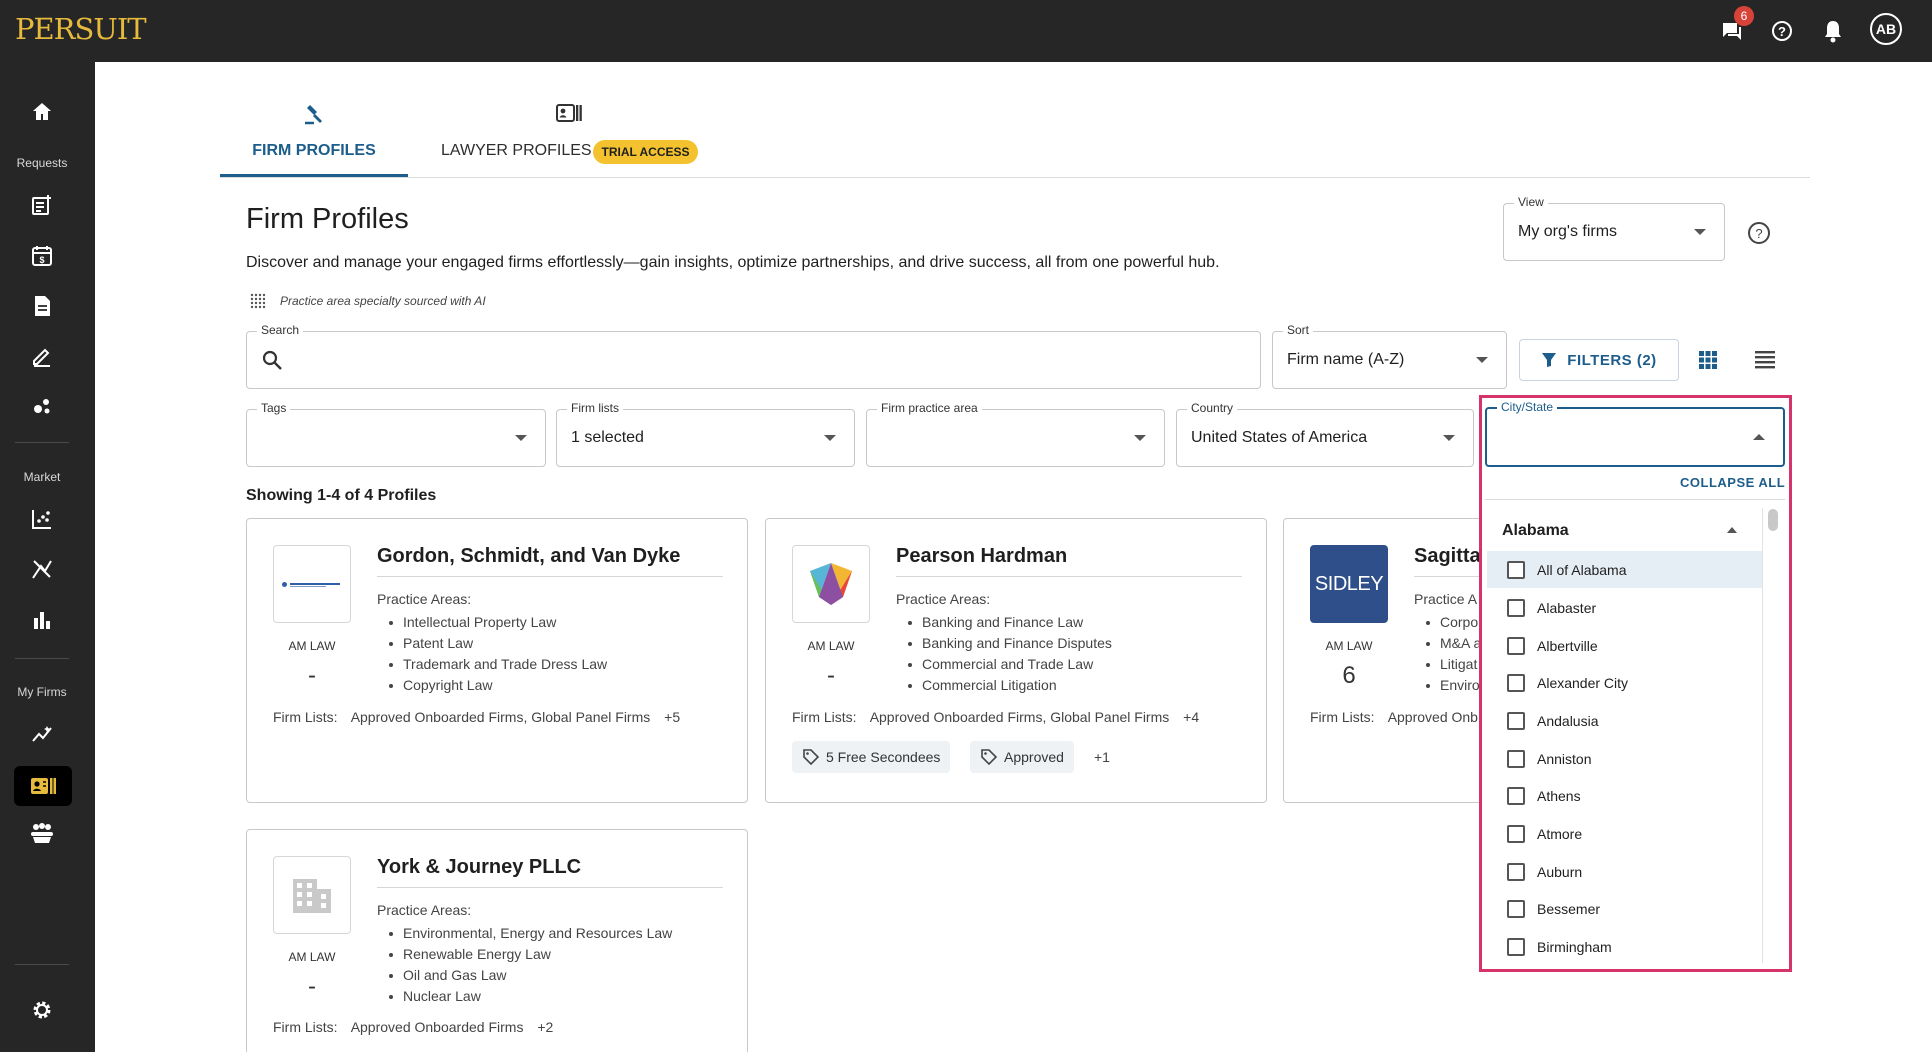  Describe the element at coordinates (1569, 908) in the screenshot. I see `city-option-label: Bessemer` at that location.